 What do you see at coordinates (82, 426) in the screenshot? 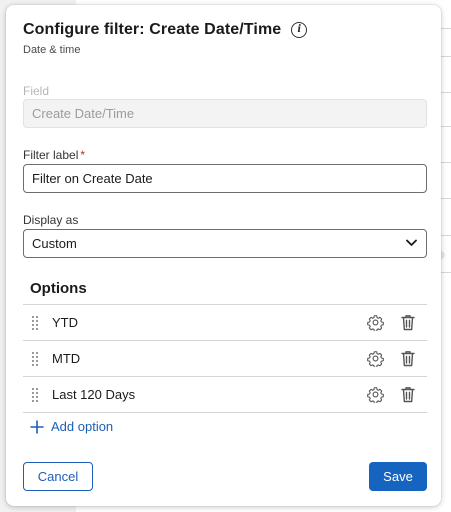
I see `add-option-label: Add option` at bounding box center [82, 426].